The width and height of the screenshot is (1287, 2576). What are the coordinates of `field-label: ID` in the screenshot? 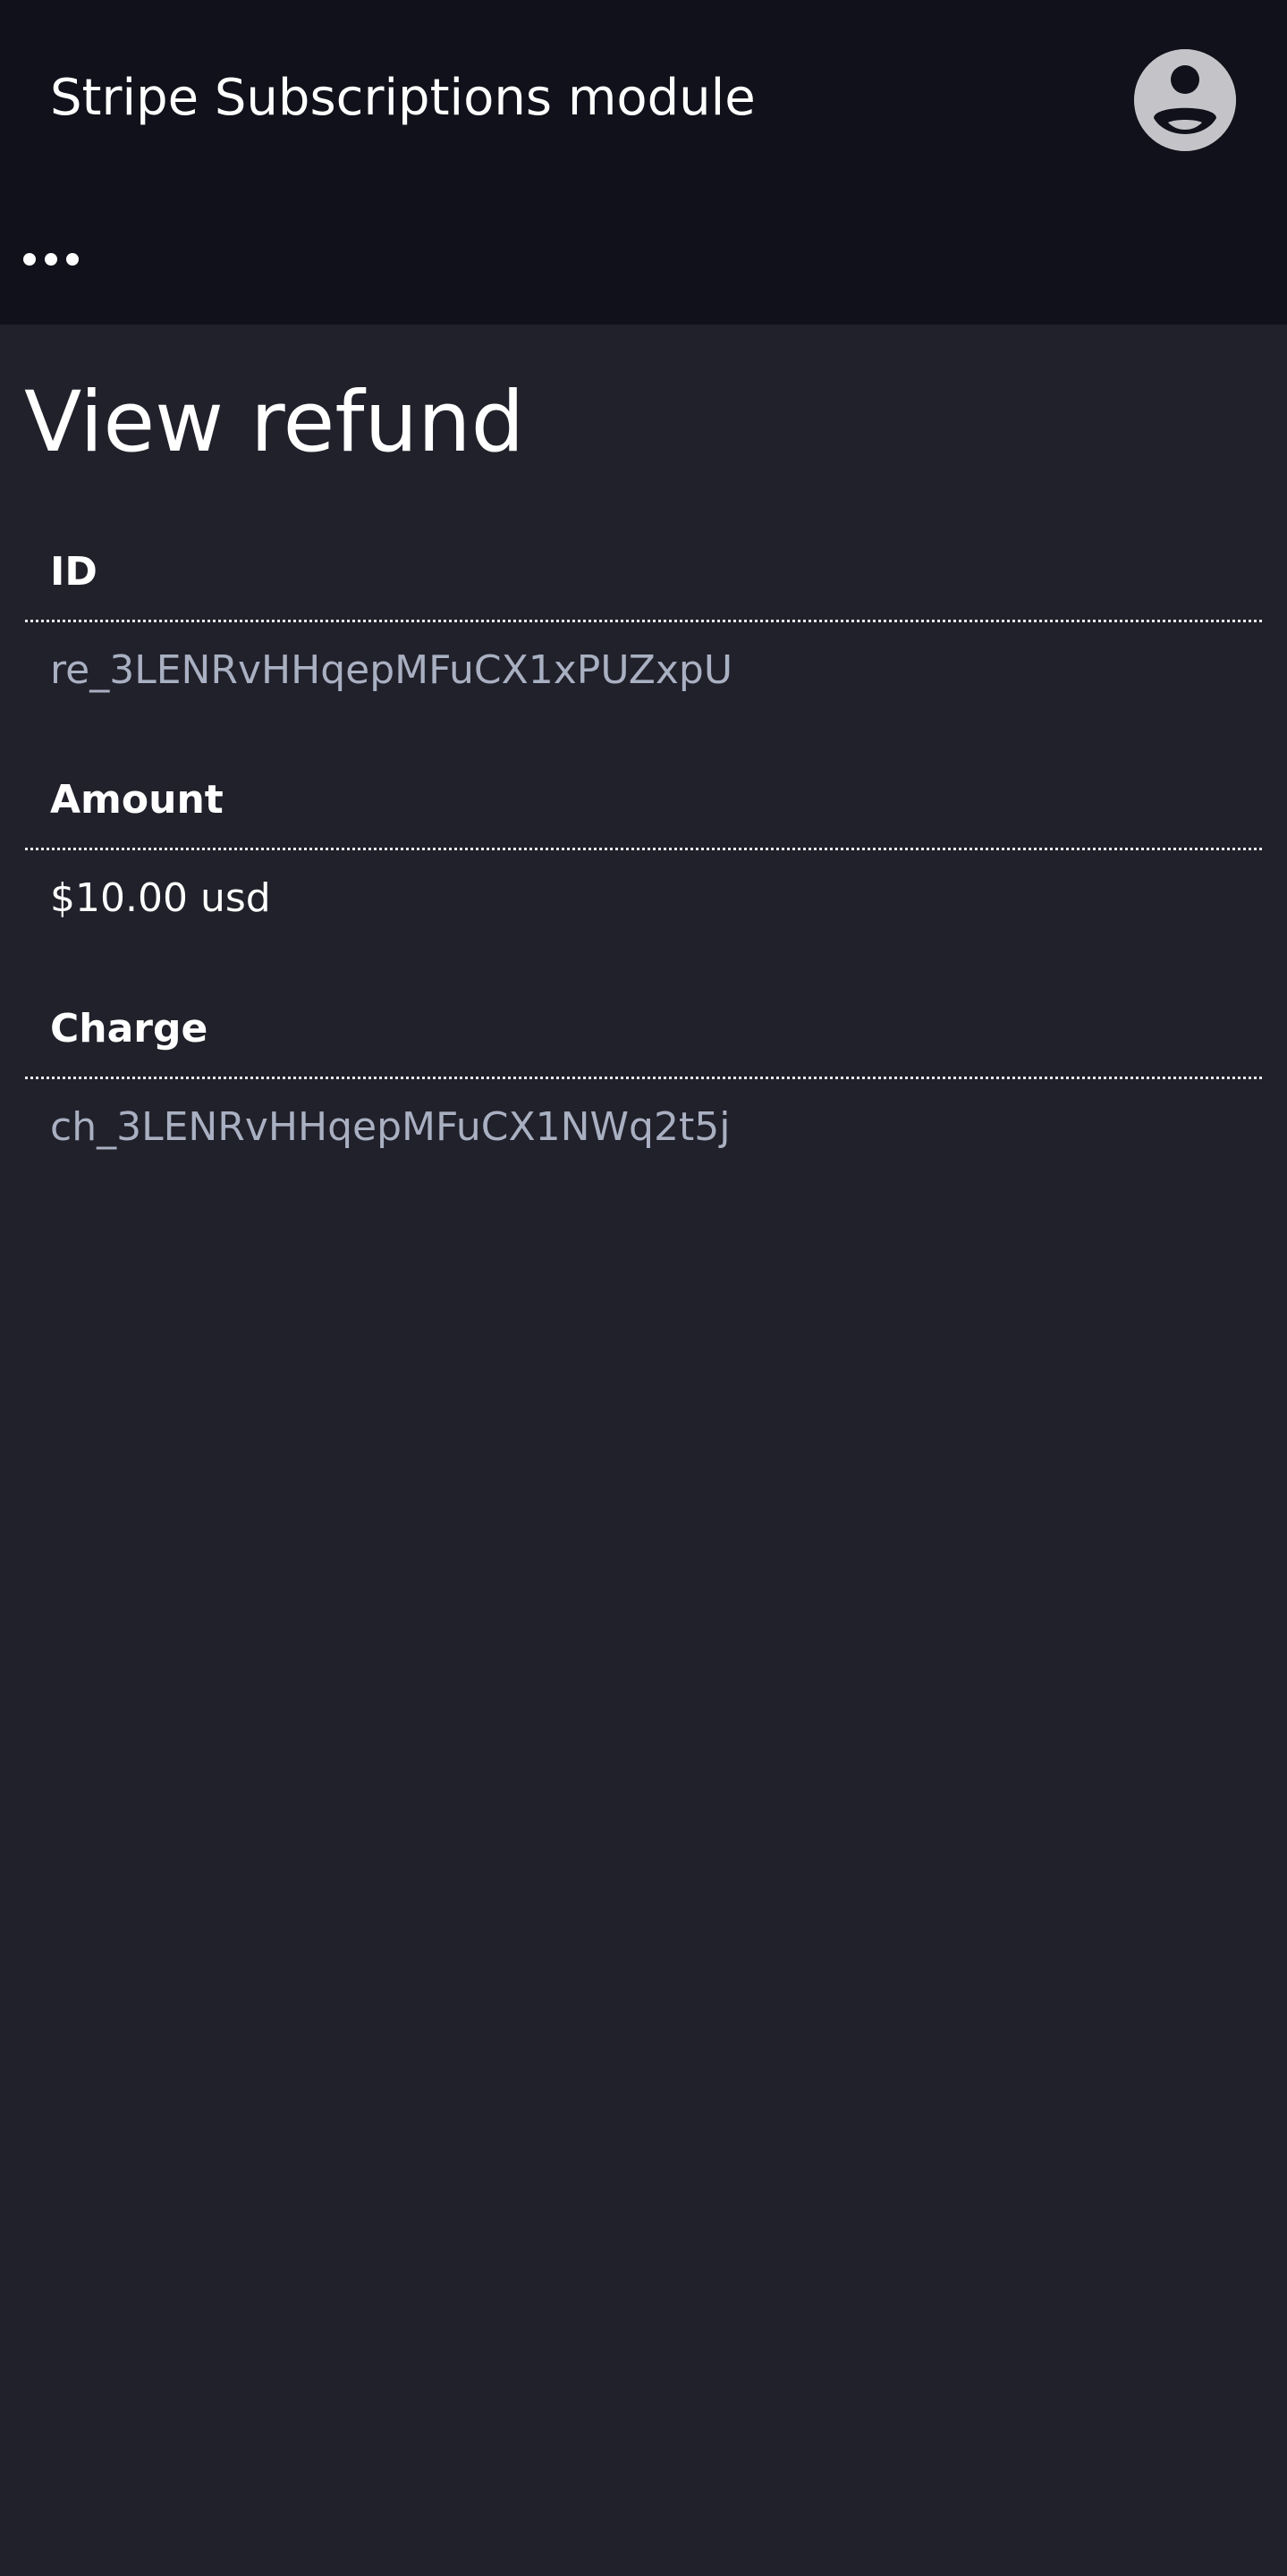 It's located at (73, 572).